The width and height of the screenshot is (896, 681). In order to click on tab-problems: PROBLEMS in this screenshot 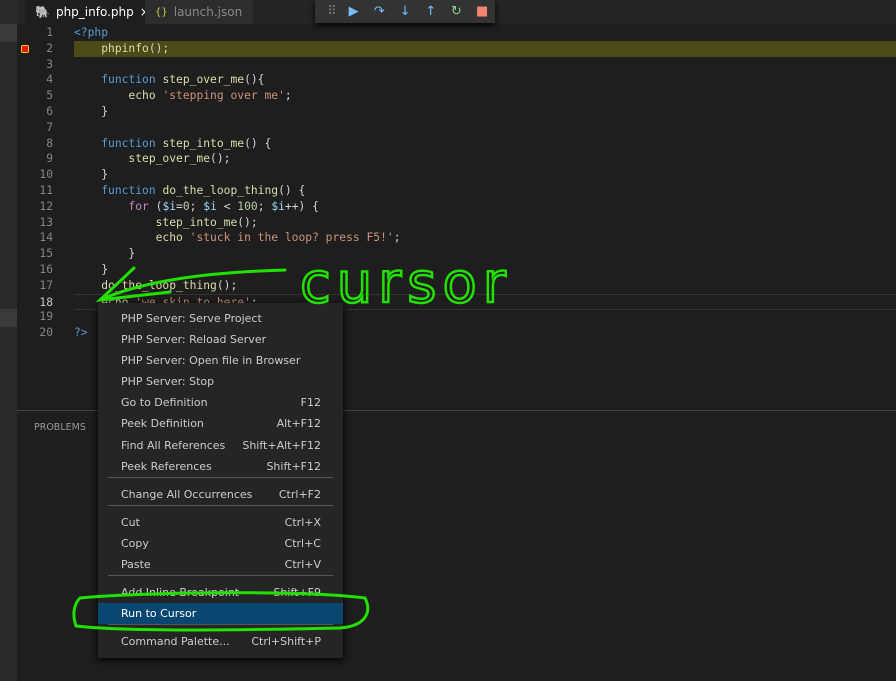, I will do `click(60, 427)`.